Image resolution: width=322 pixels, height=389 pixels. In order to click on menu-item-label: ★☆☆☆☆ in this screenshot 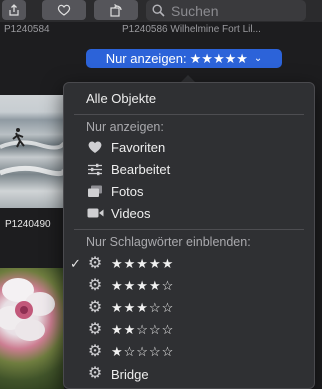, I will do `click(143, 351)`.